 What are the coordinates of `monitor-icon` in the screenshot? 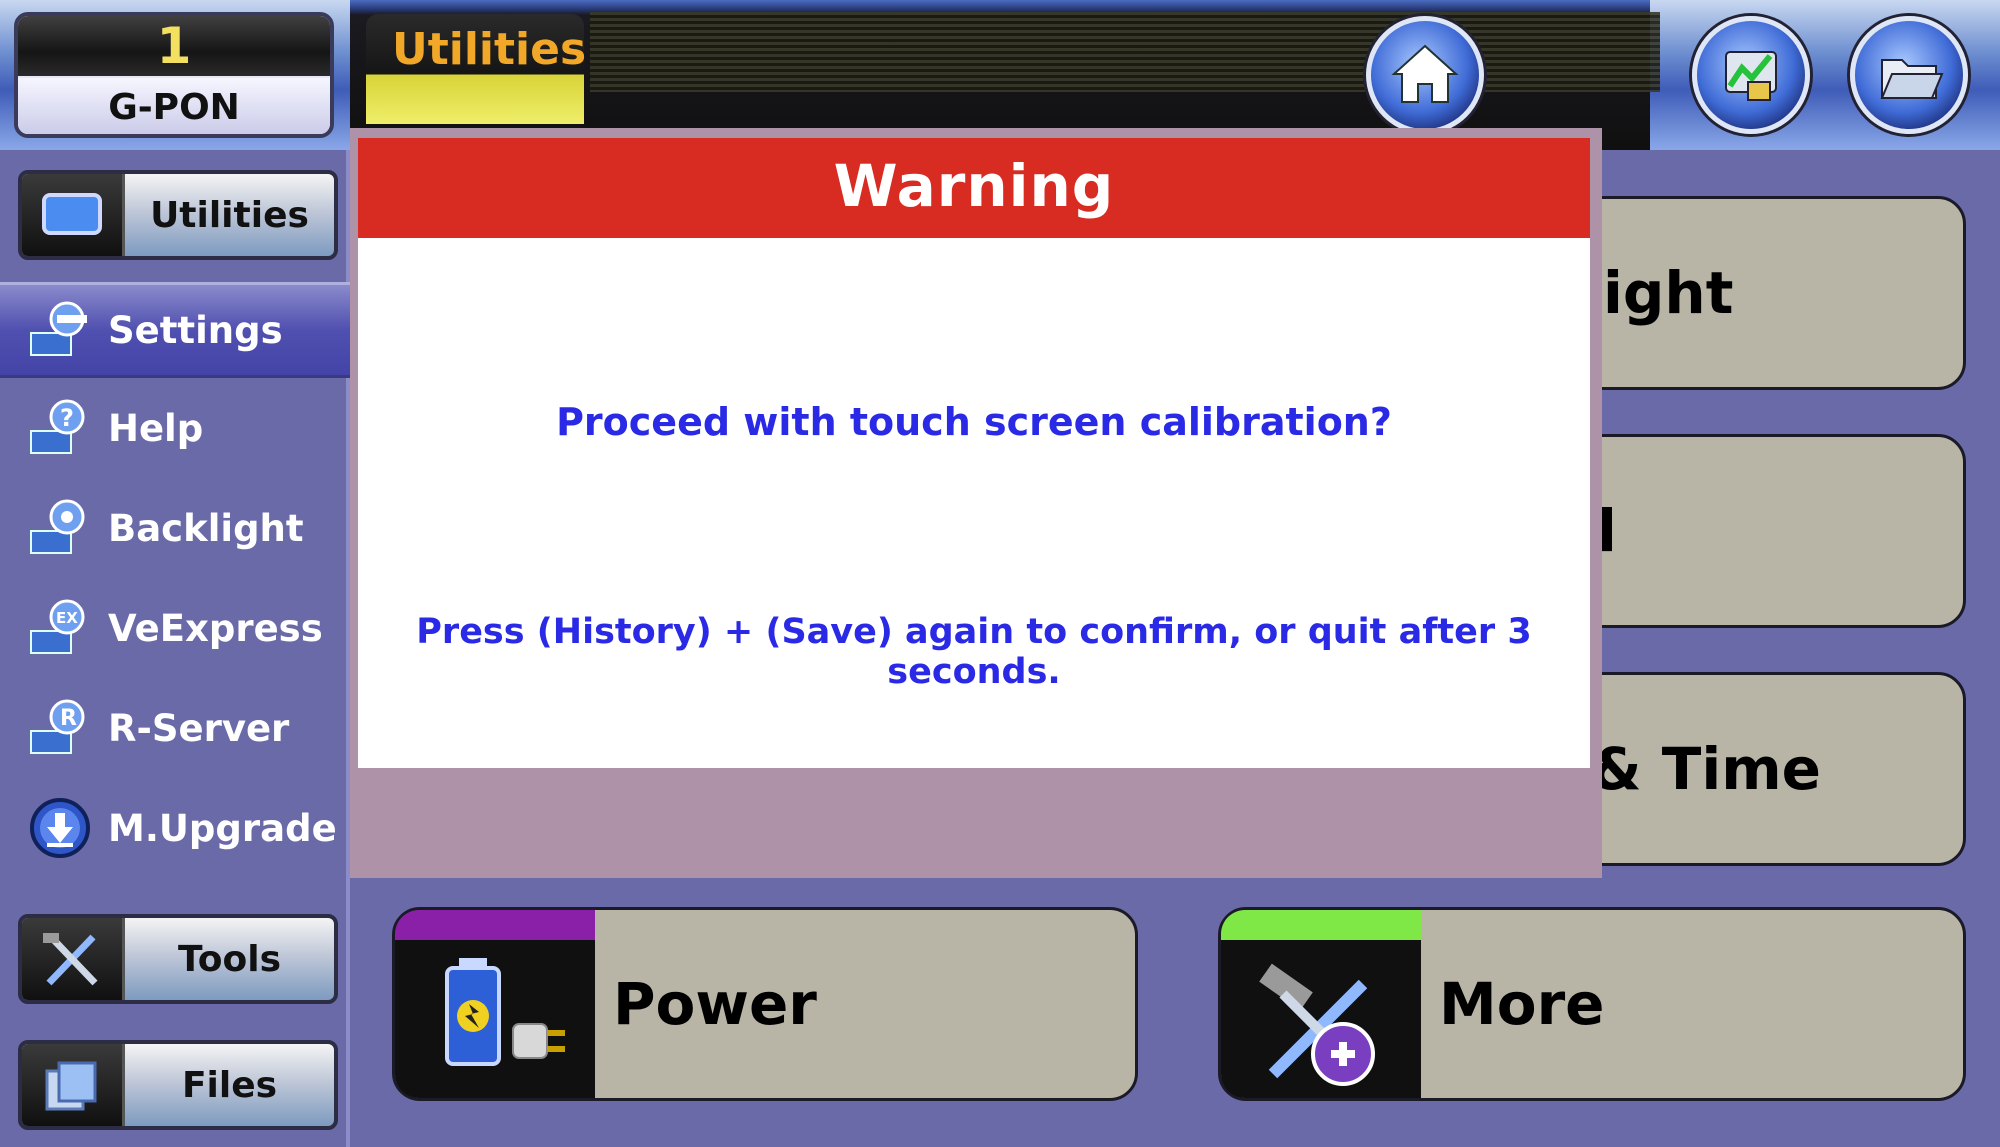 It's located at (73, 215).